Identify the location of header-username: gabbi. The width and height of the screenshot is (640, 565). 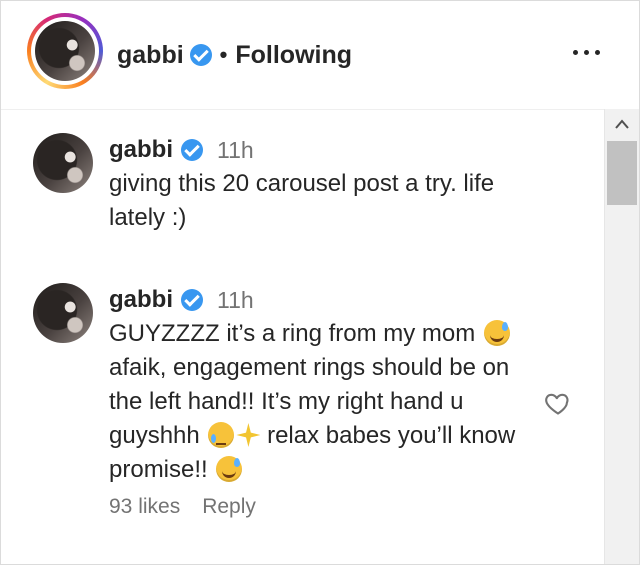
(150, 55).